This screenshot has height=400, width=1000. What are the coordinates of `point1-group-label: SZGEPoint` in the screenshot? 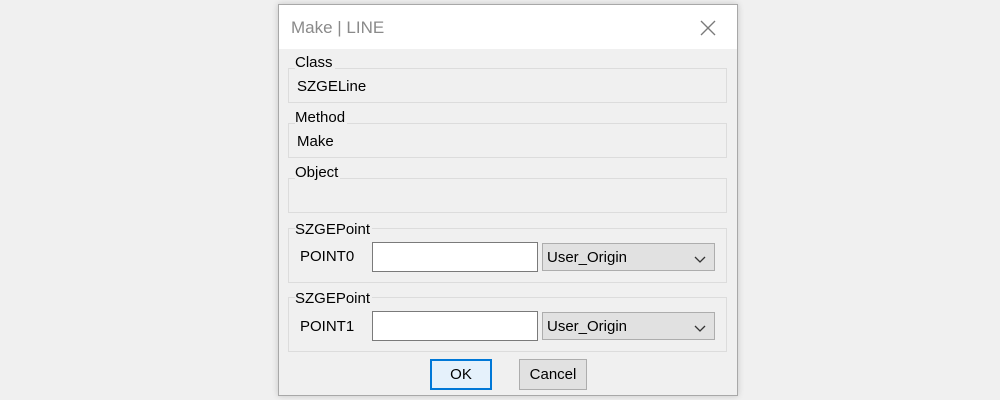 It's located at (334, 298).